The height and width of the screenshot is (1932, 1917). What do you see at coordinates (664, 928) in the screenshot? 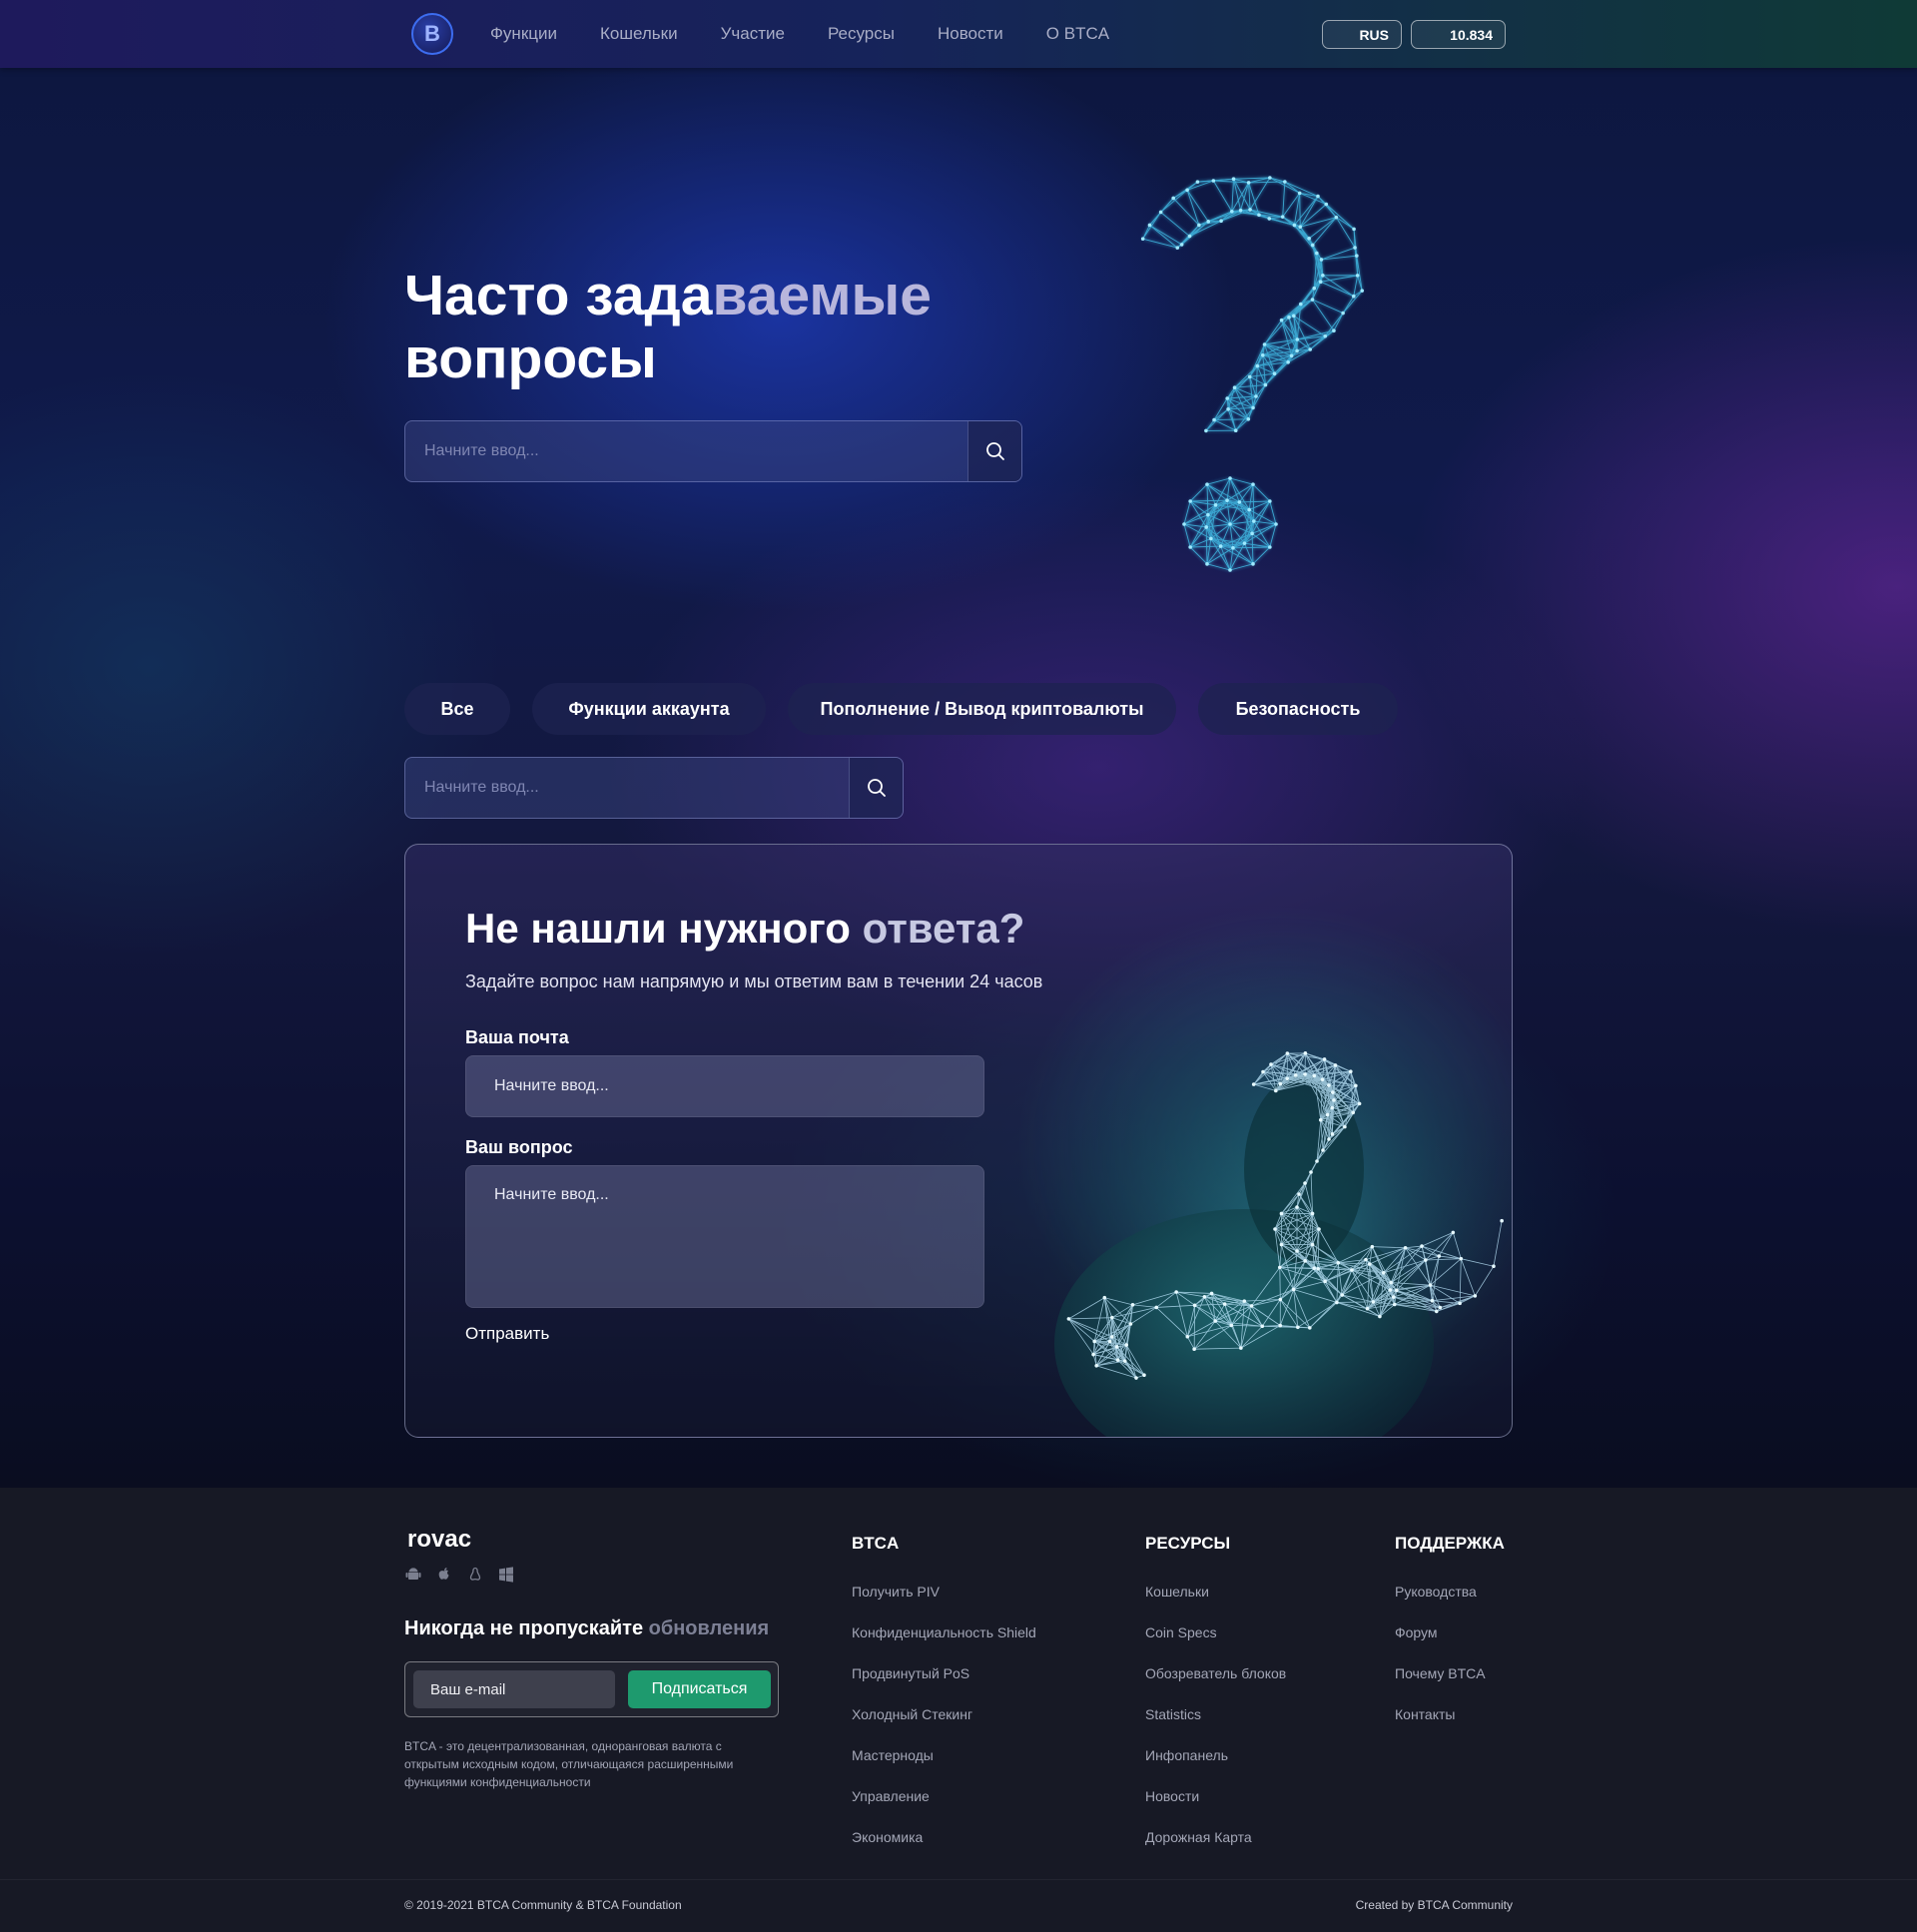
I see `ask-title-part1: Не нашли нужного` at bounding box center [664, 928].